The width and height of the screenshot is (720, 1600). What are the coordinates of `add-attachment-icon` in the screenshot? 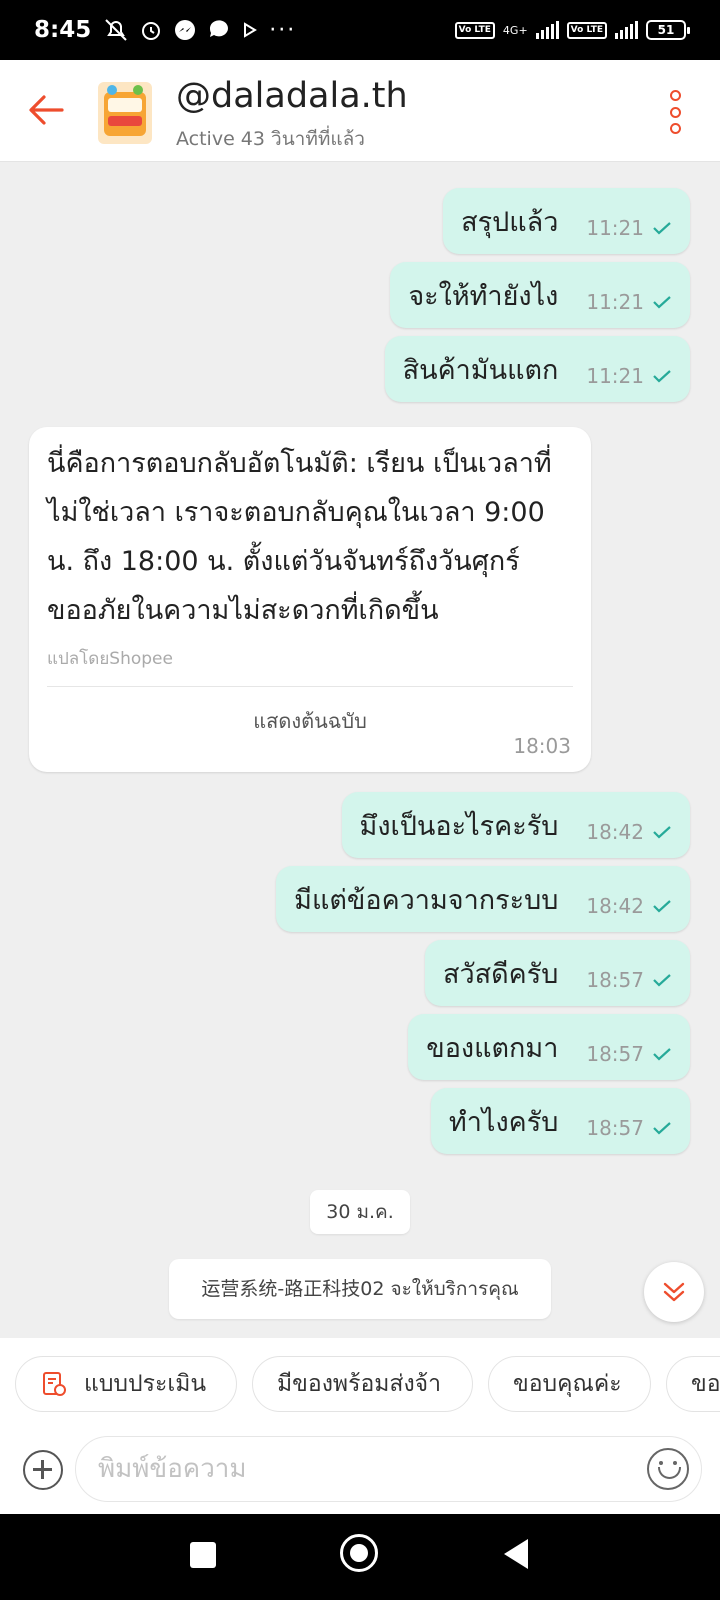 It's located at (43, 1470).